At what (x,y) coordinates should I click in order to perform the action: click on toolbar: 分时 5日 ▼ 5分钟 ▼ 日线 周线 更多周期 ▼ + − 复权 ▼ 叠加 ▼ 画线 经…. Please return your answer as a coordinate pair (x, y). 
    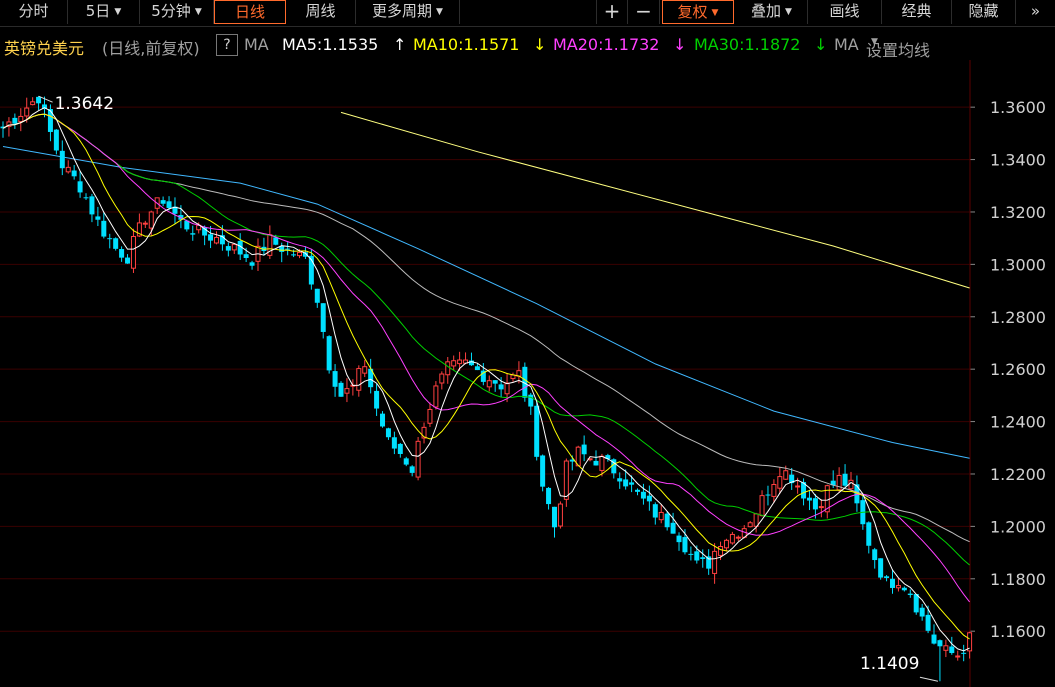
    Looking at the image, I should click on (527, 13).